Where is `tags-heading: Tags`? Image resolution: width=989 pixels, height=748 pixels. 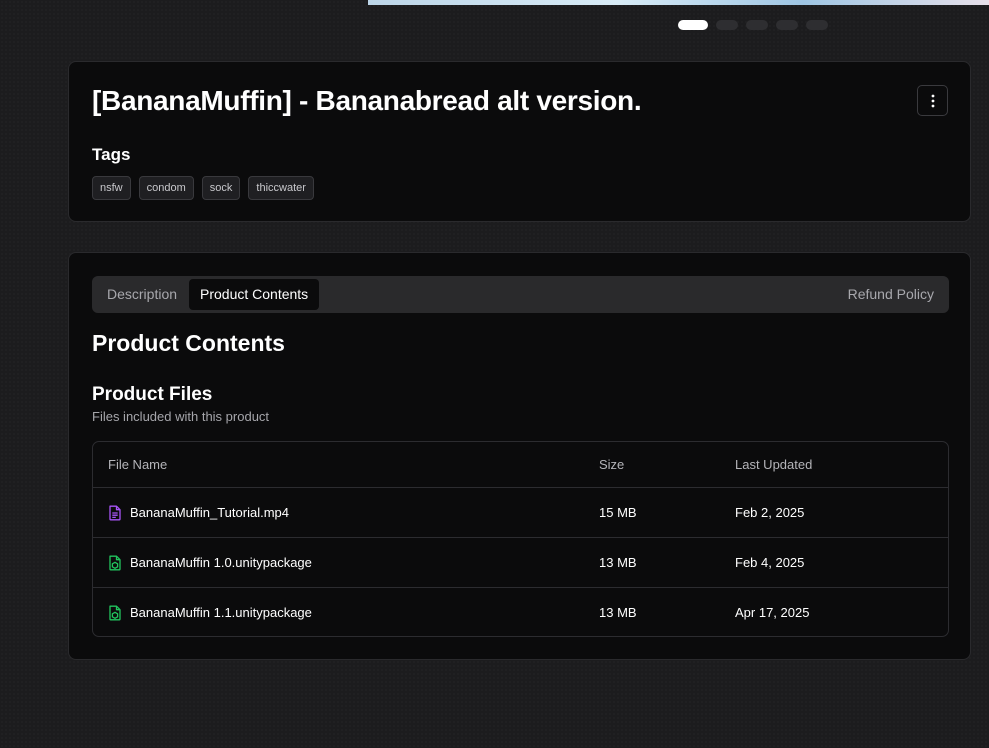
tags-heading: Tags is located at coordinates (111, 154).